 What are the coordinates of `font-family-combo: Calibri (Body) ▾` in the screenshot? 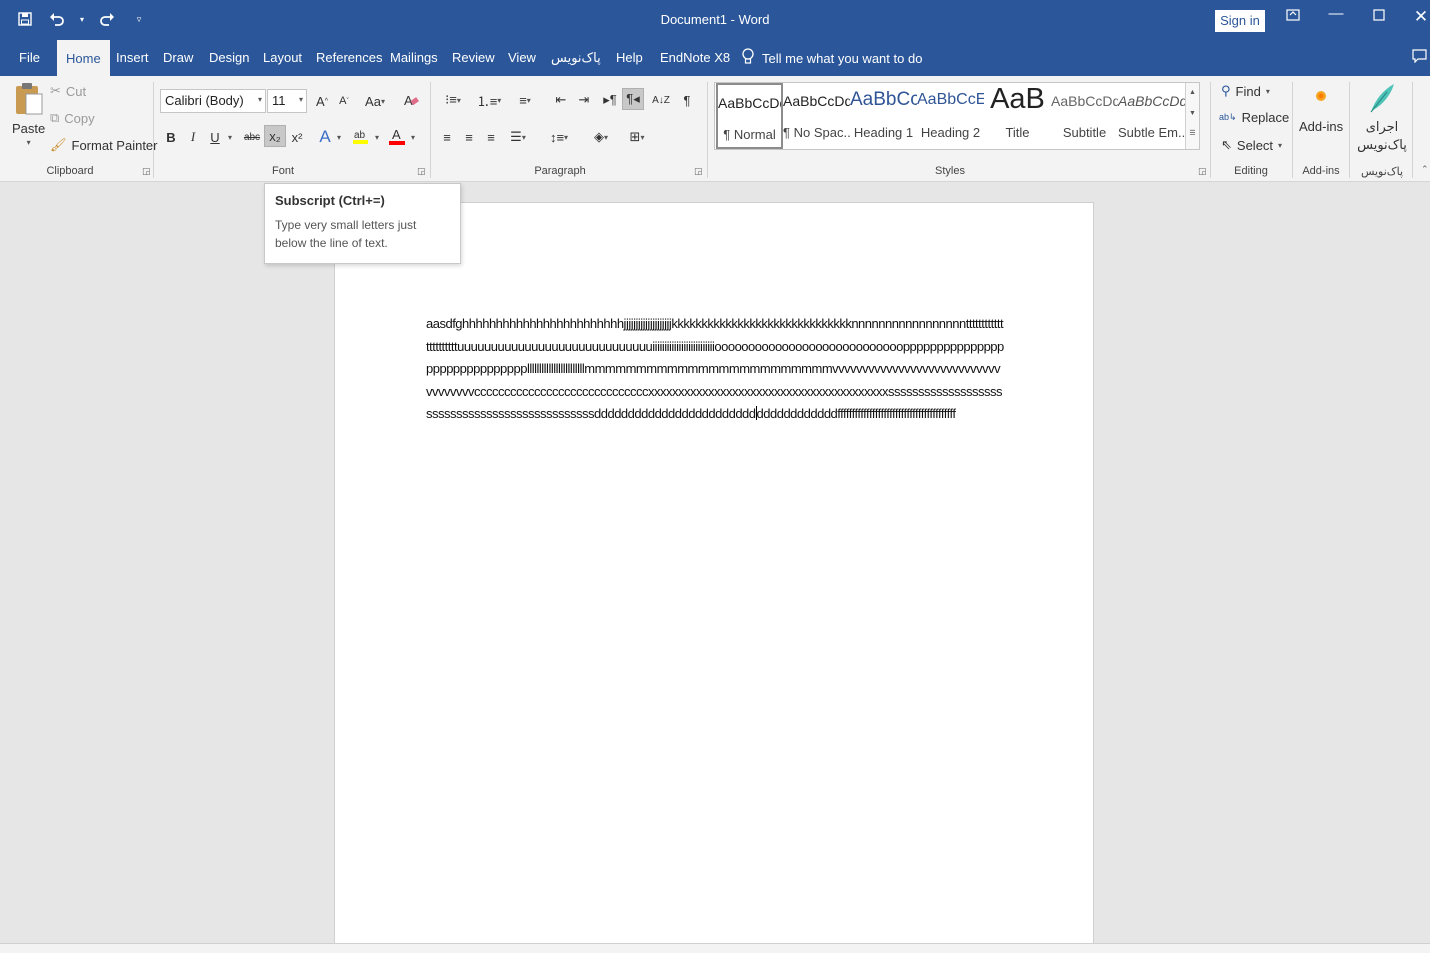 It's located at (213, 101).